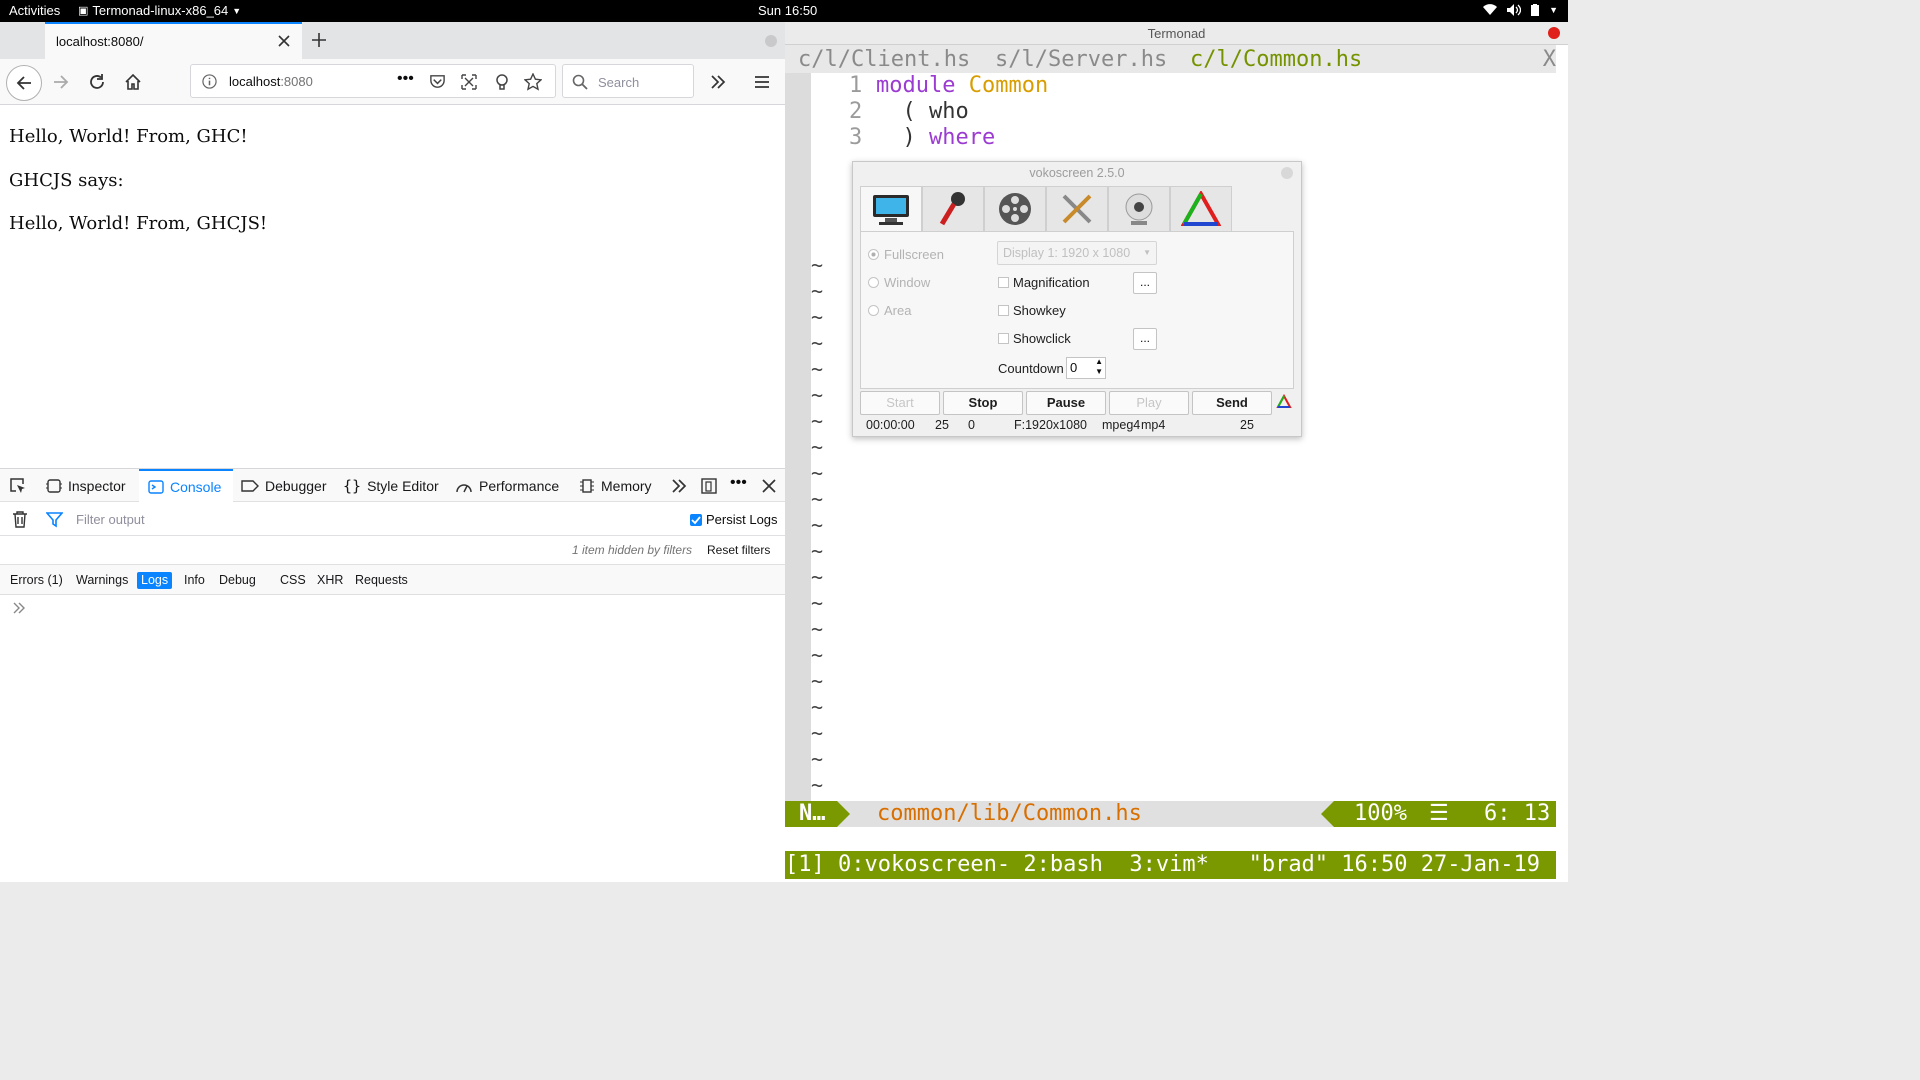 Image resolution: width=1920 pixels, height=1080 pixels. Describe the element at coordinates (1015, 209) in the screenshot. I see `tab-video` at that location.